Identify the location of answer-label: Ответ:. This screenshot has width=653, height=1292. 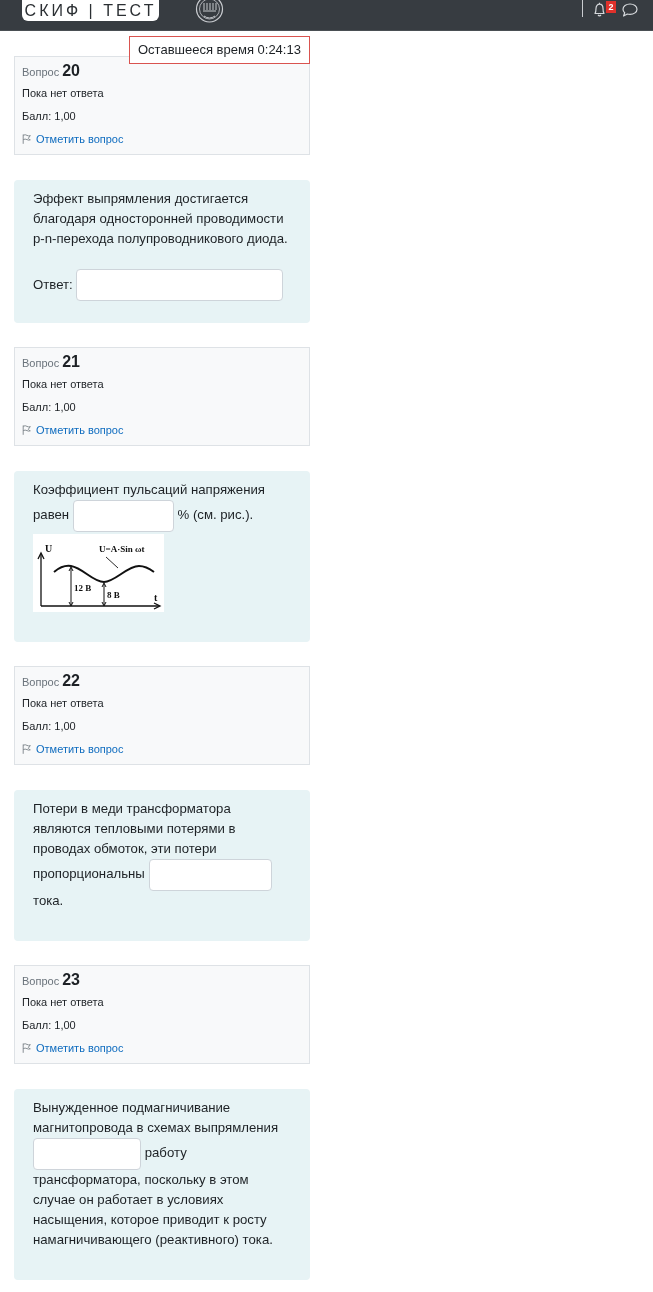
(53, 285).